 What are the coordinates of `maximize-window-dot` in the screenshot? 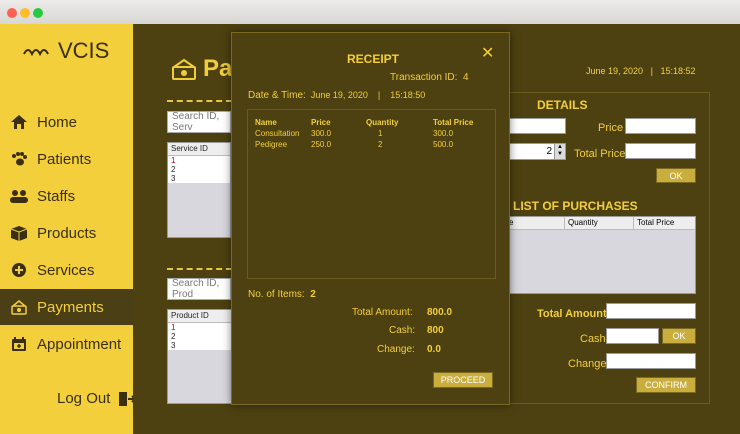 It's located at (38, 13).